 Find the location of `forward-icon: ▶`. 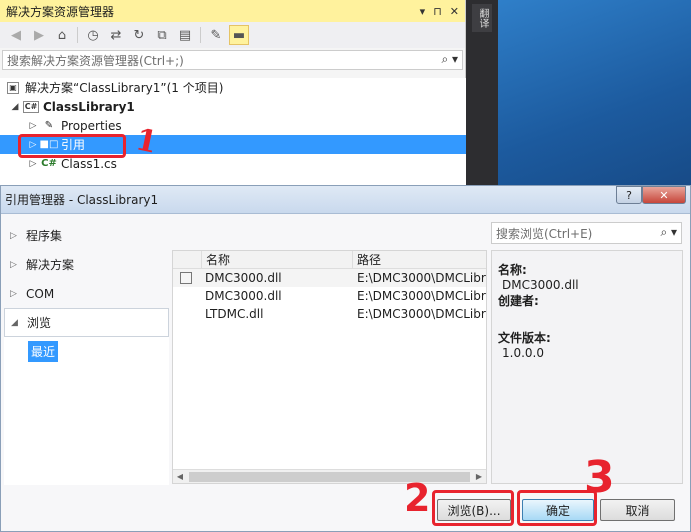

forward-icon: ▶ is located at coordinates (39, 35).